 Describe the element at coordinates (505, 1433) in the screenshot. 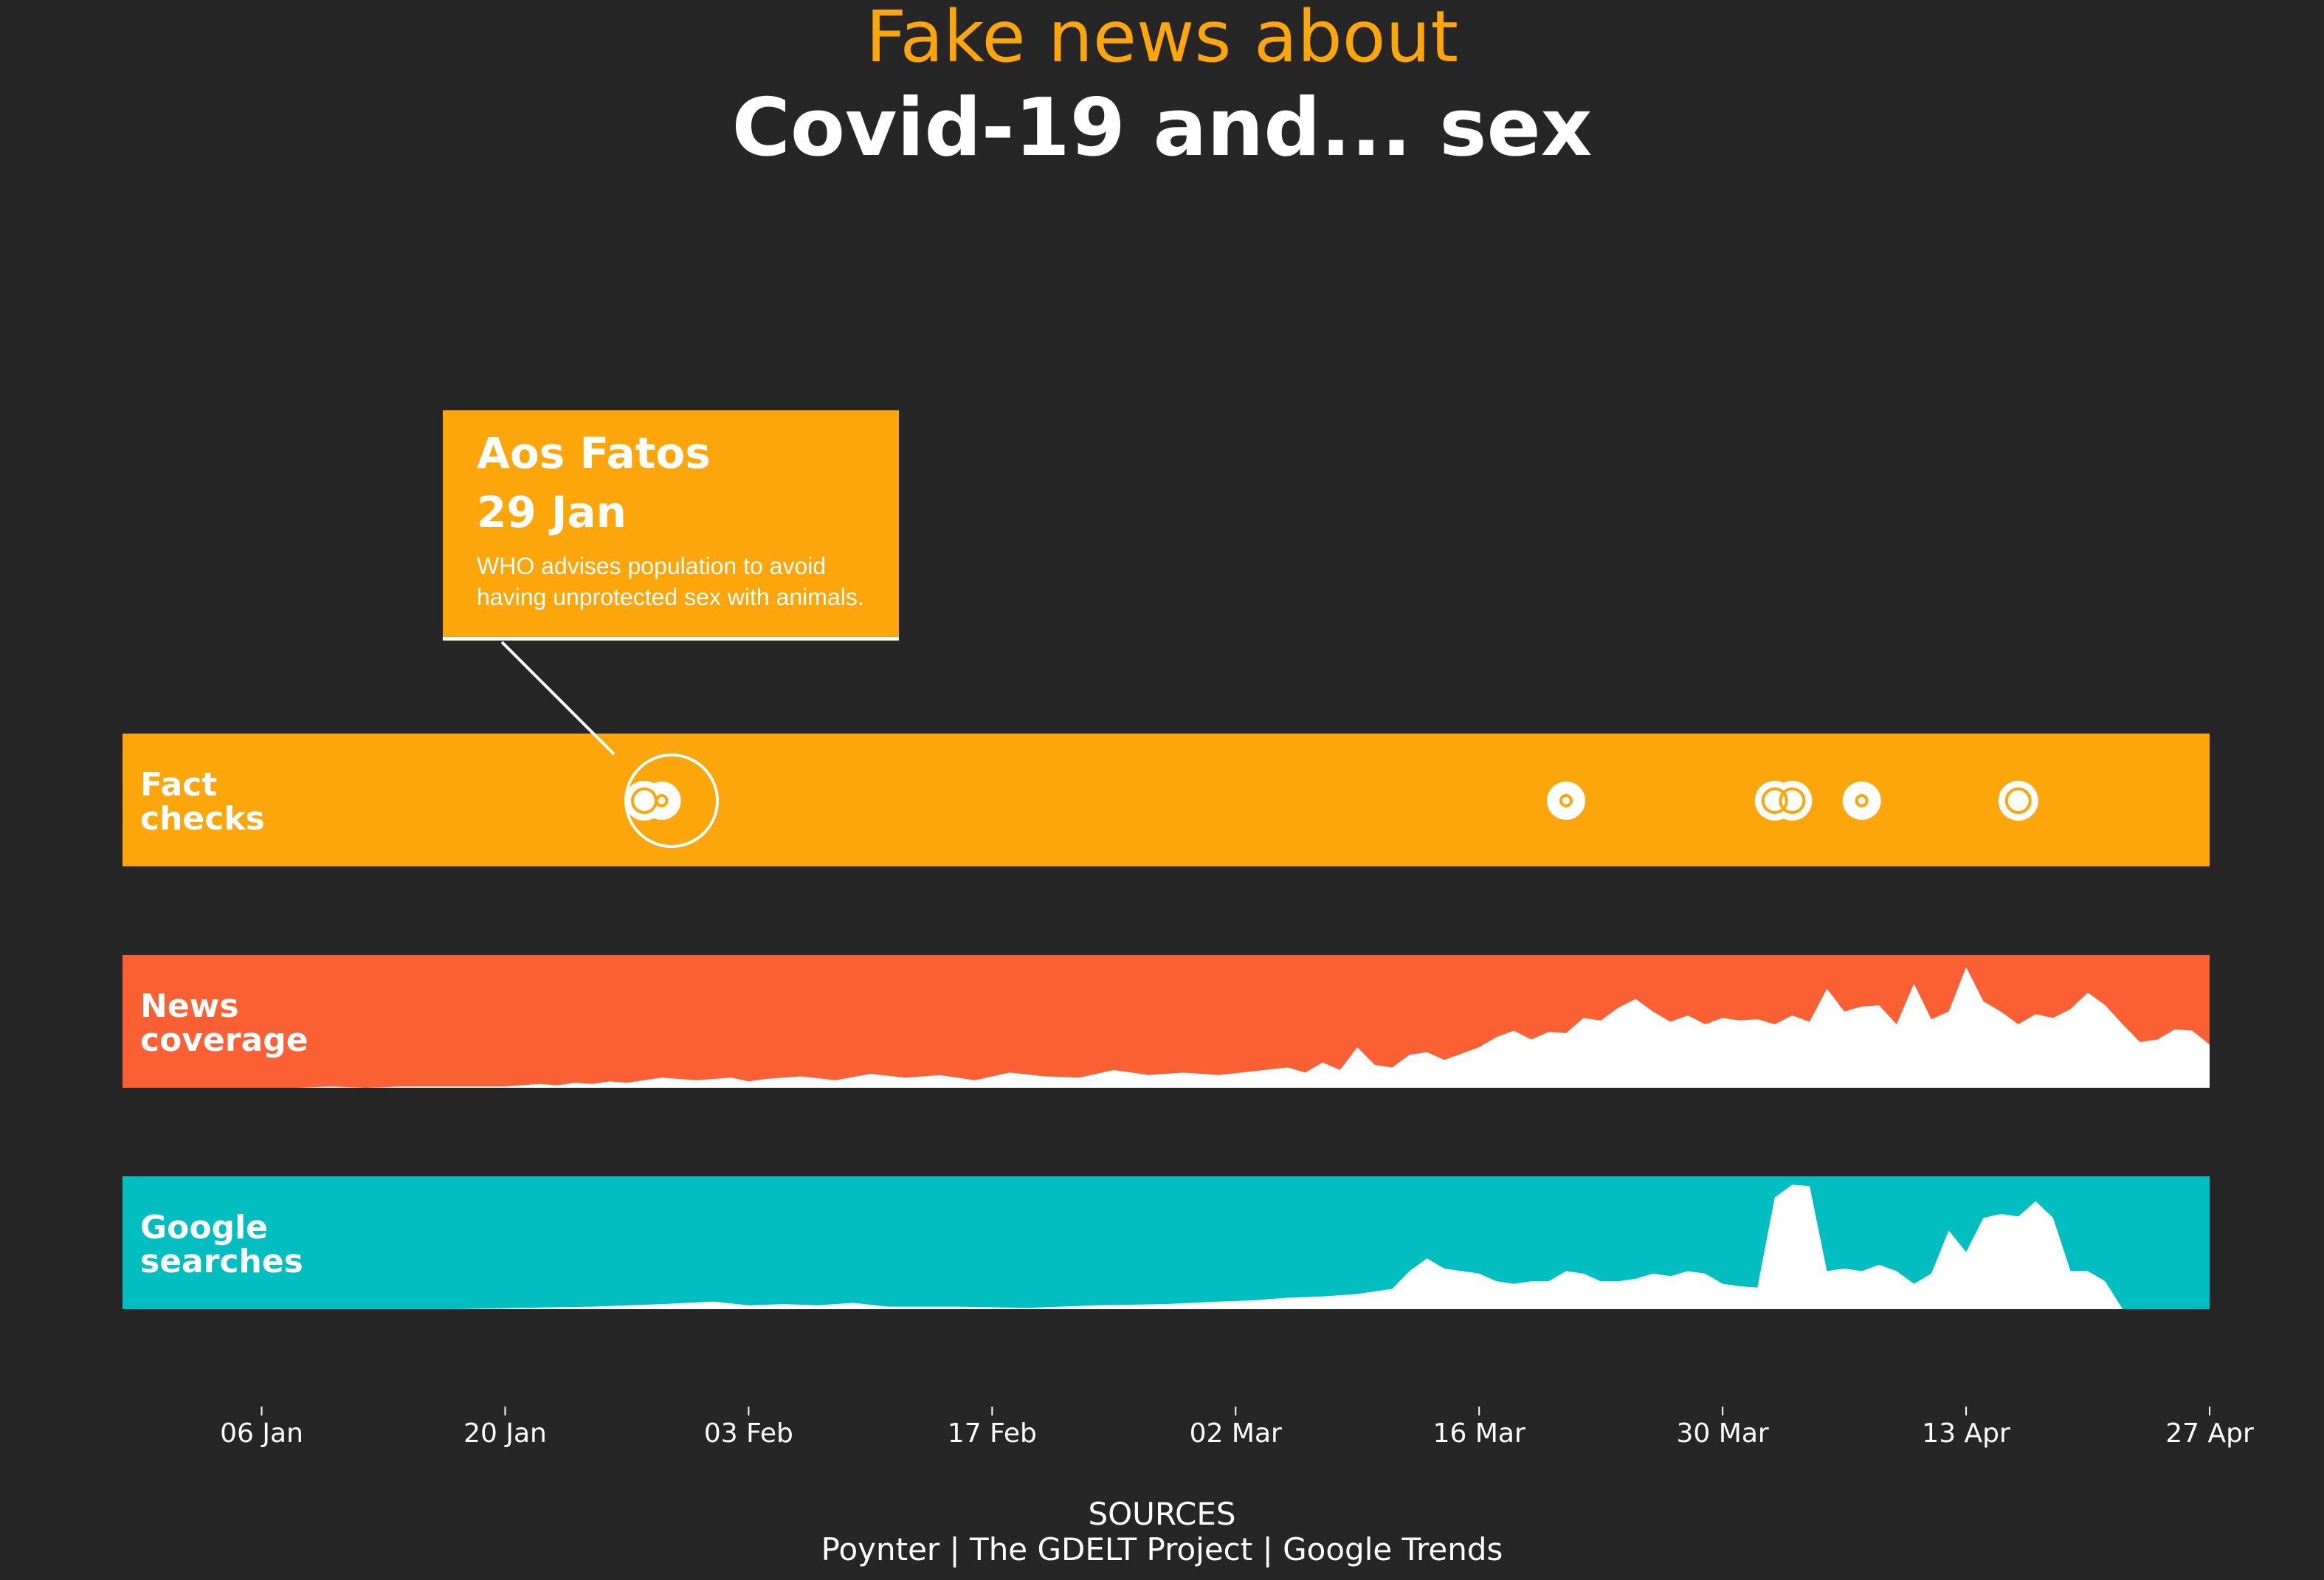

I see `x-tick-label: 20 Jan` at that location.